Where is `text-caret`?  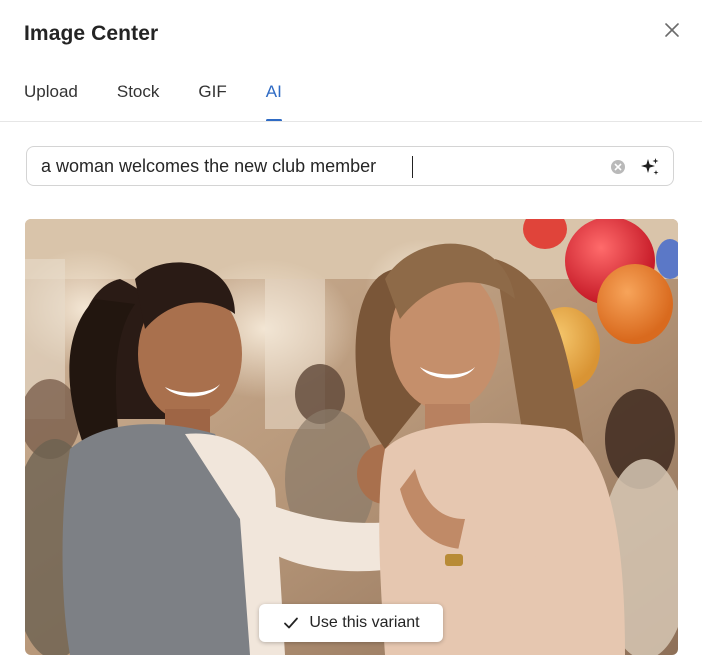
text-caret is located at coordinates (412, 167).